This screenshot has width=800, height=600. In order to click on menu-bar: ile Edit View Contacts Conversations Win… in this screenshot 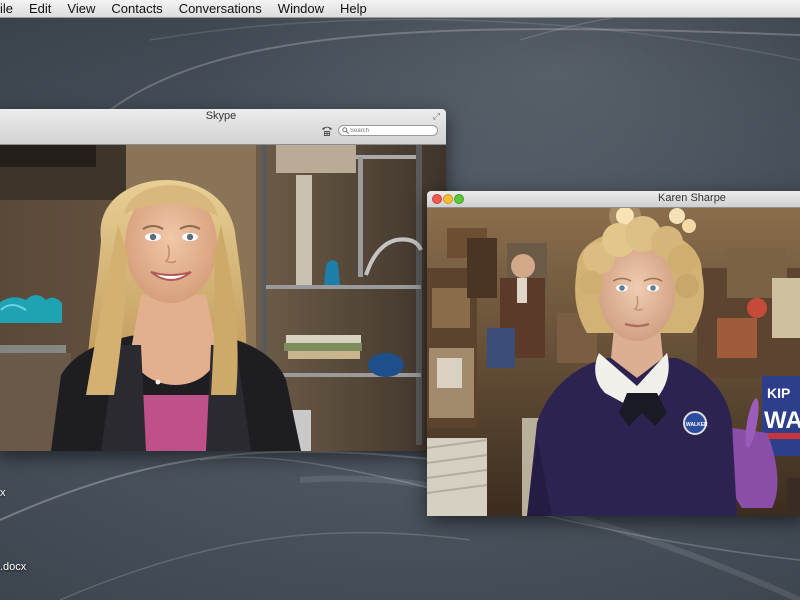, I will do `click(400, 9)`.